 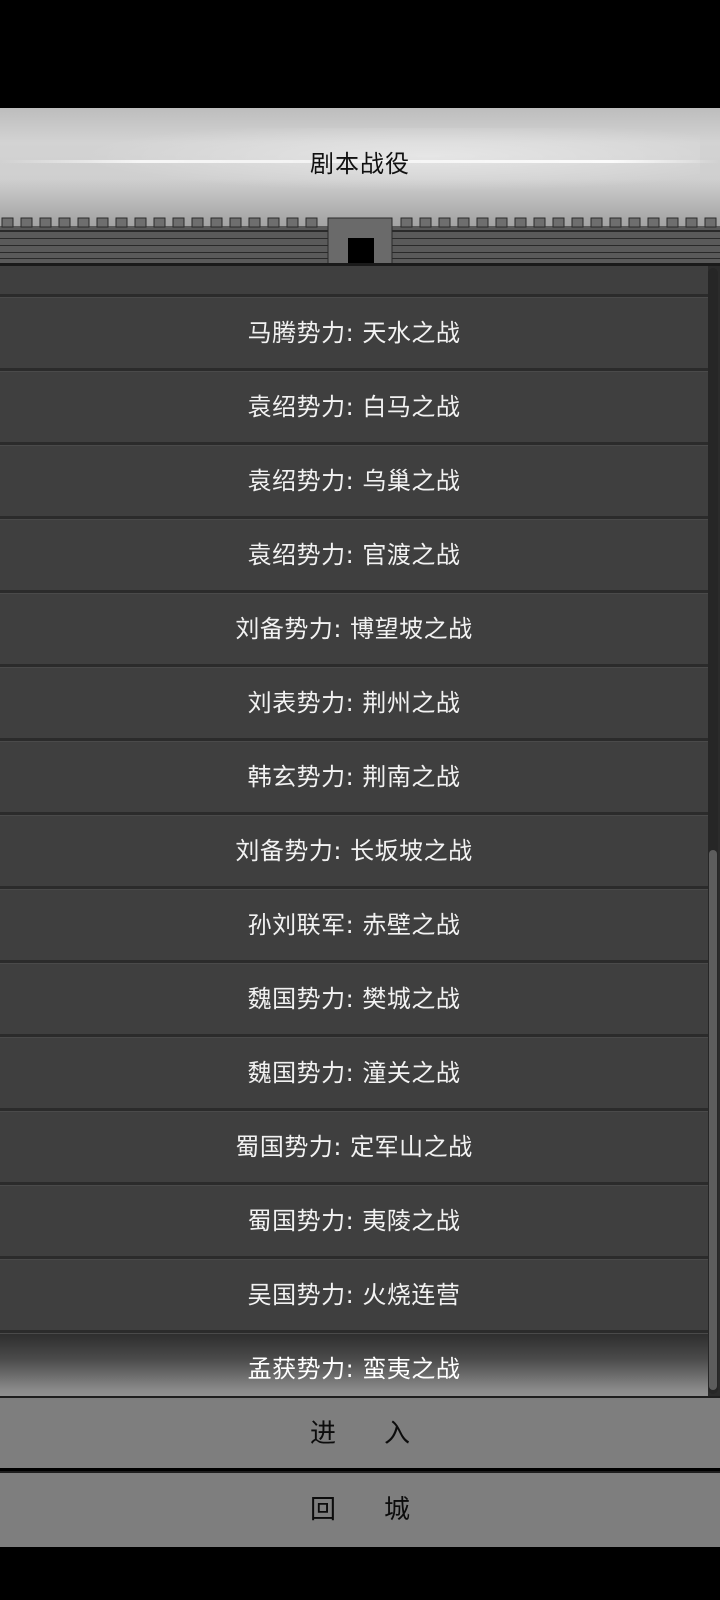 What do you see at coordinates (354, 406) in the screenshot?
I see `campaign-item: 袁绍势力: 白马之战` at bounding box center [354, 406].